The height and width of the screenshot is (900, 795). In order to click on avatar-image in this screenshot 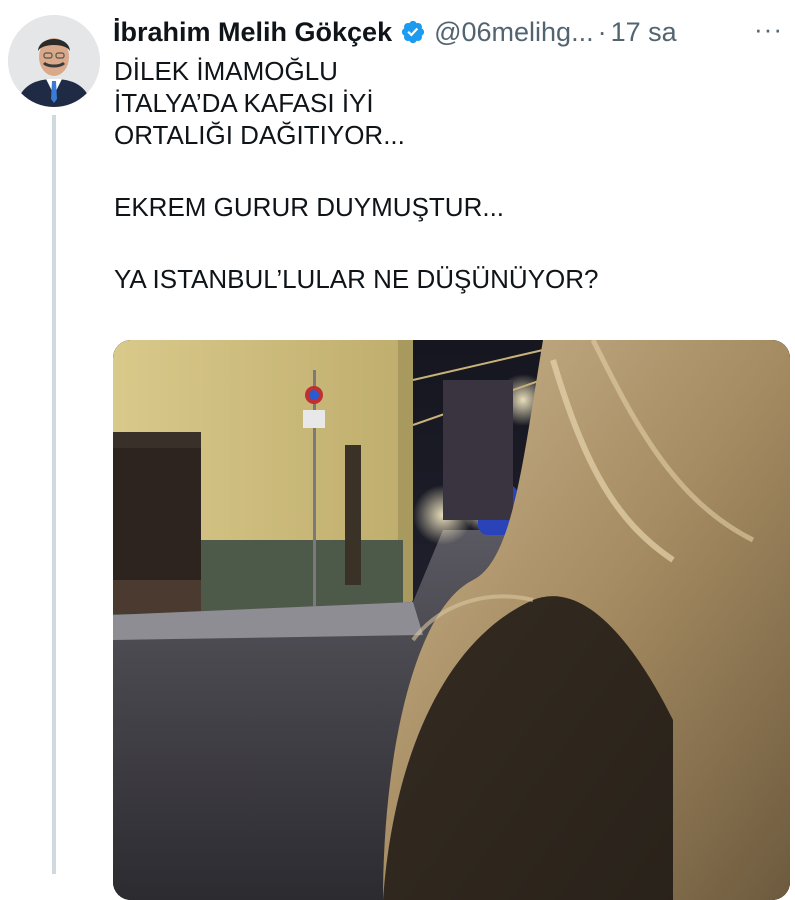, I will do `click(54, 61)`.